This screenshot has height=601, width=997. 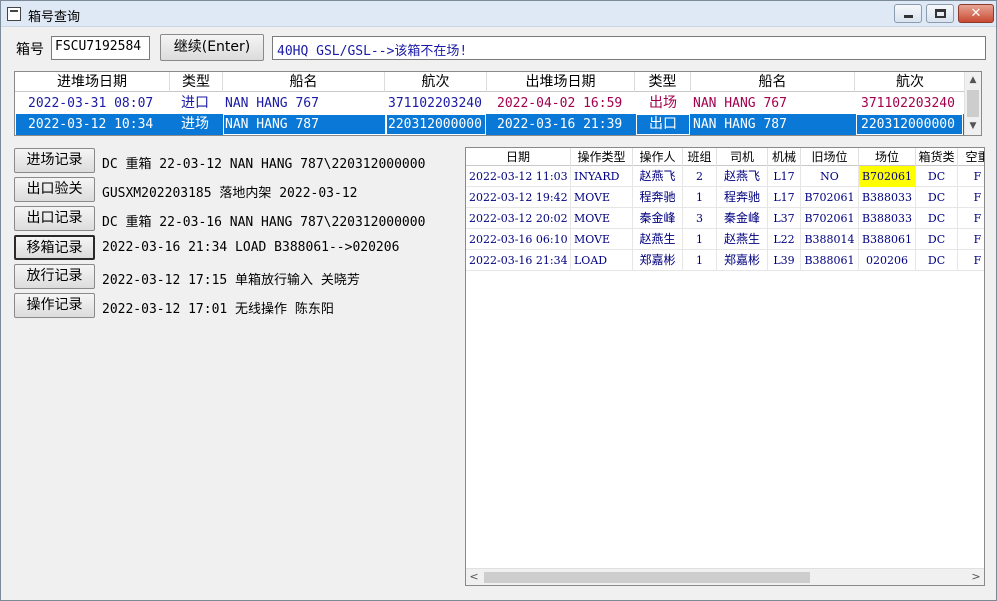 What do you see at coordinates (887, 239) in the screenshot?
I see `op-slot: B388061` at bounding box center [887, 239].